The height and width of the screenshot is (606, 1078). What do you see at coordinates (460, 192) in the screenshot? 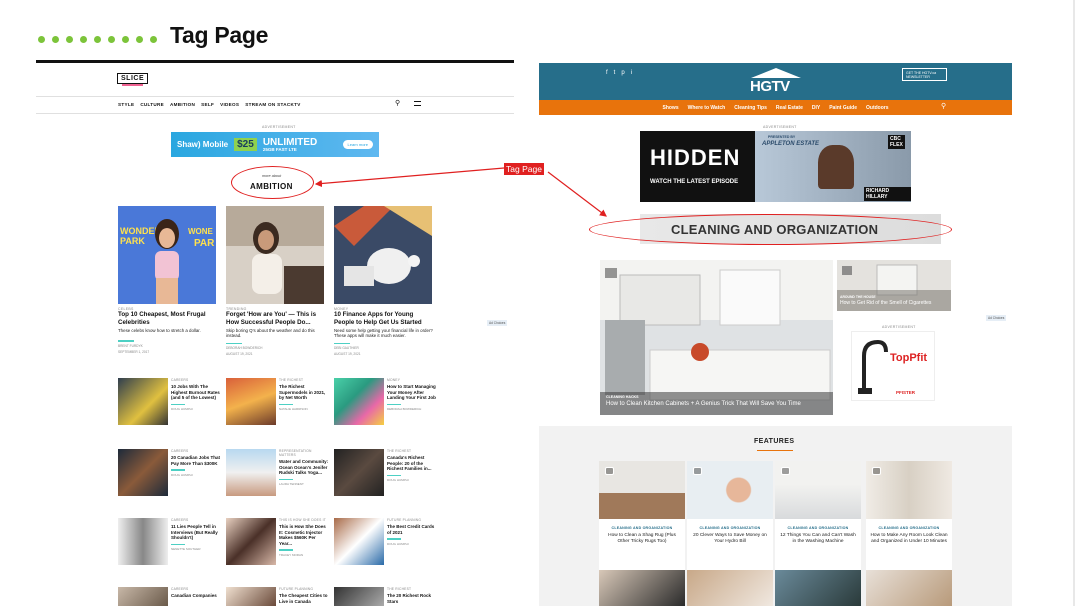
I see `annotation-arrows` at bounding box center [460, 192].